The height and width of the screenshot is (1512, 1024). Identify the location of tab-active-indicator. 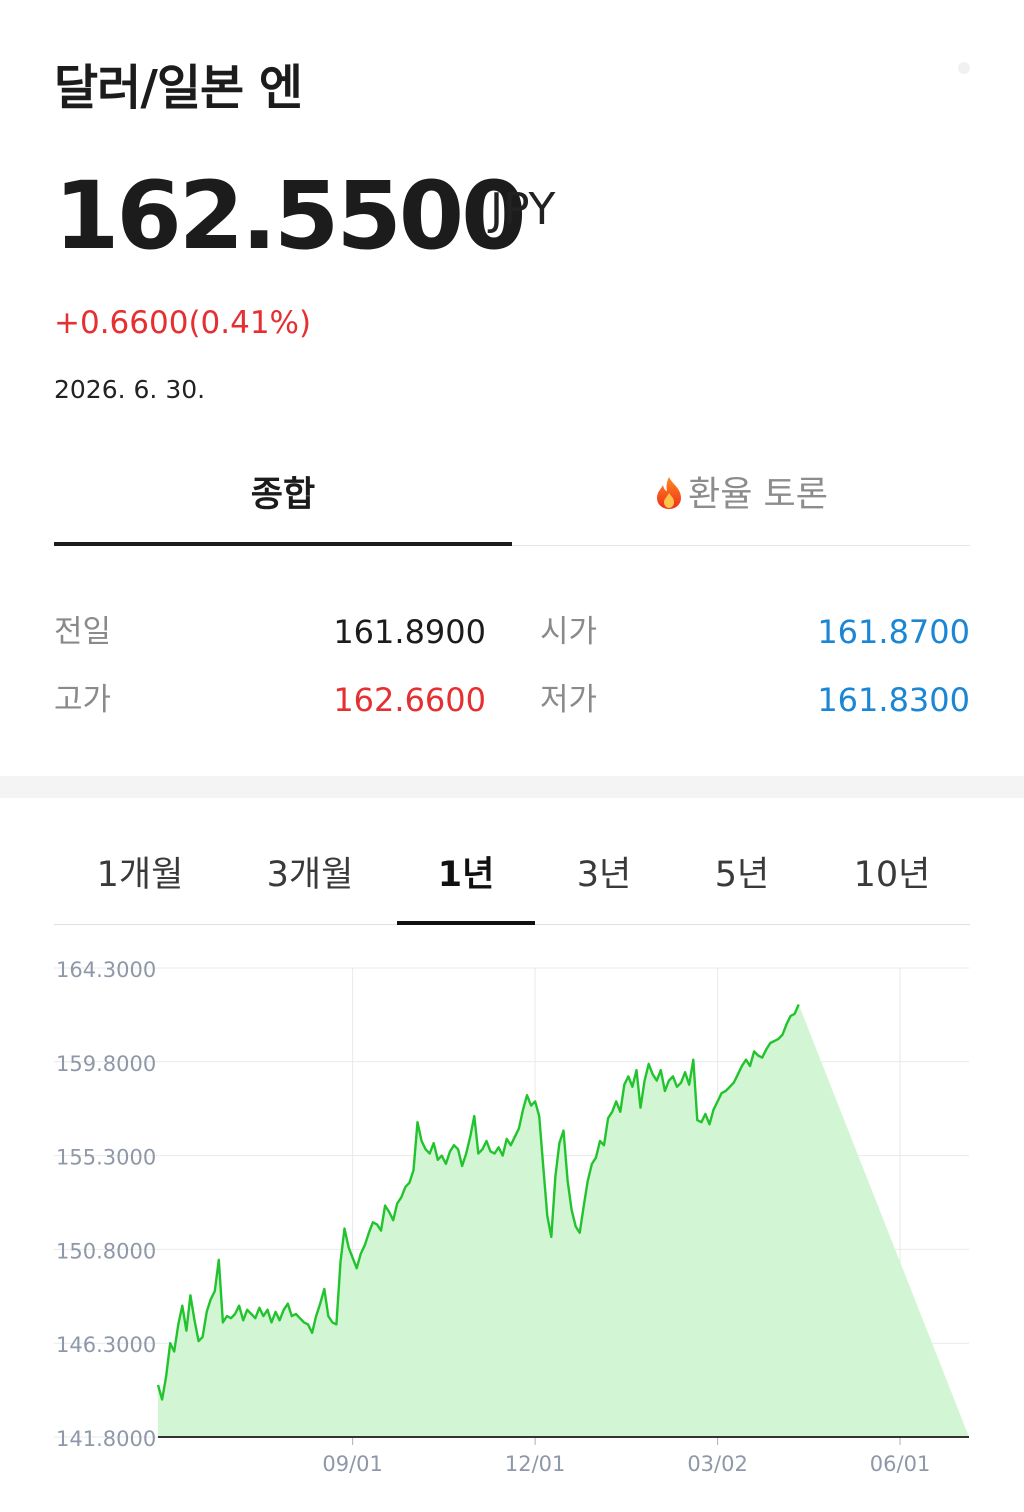
(283, 544).